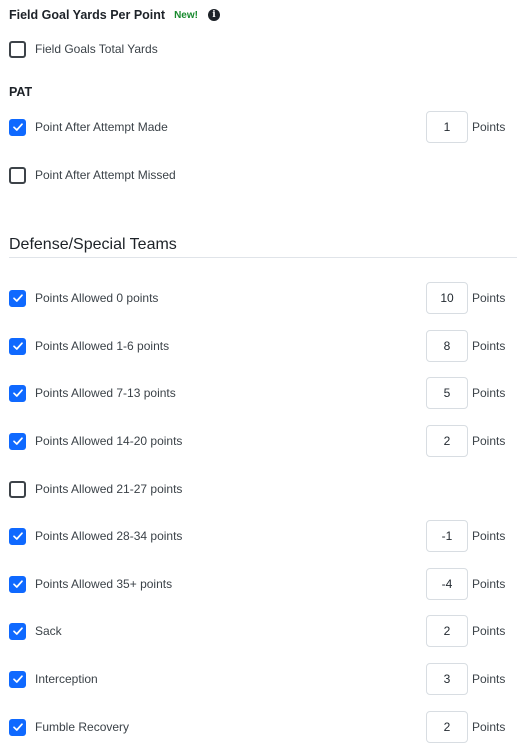 This screenshot has width=517, height=750. I want to click on points-control: 1 Points, so click(465, 127).